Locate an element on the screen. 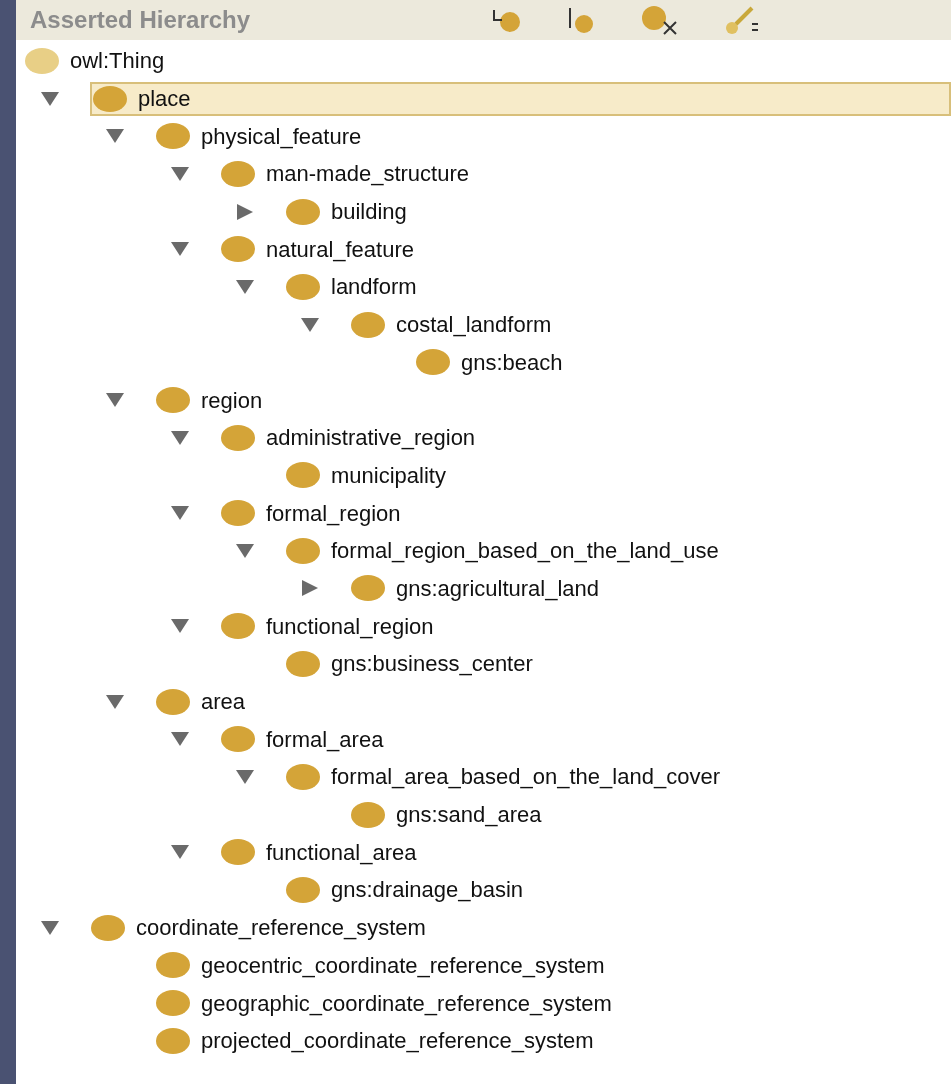 The height and width of the screenshot is (1084, 951). tree-row: man-made_structure is located at coordinates (348, 173).